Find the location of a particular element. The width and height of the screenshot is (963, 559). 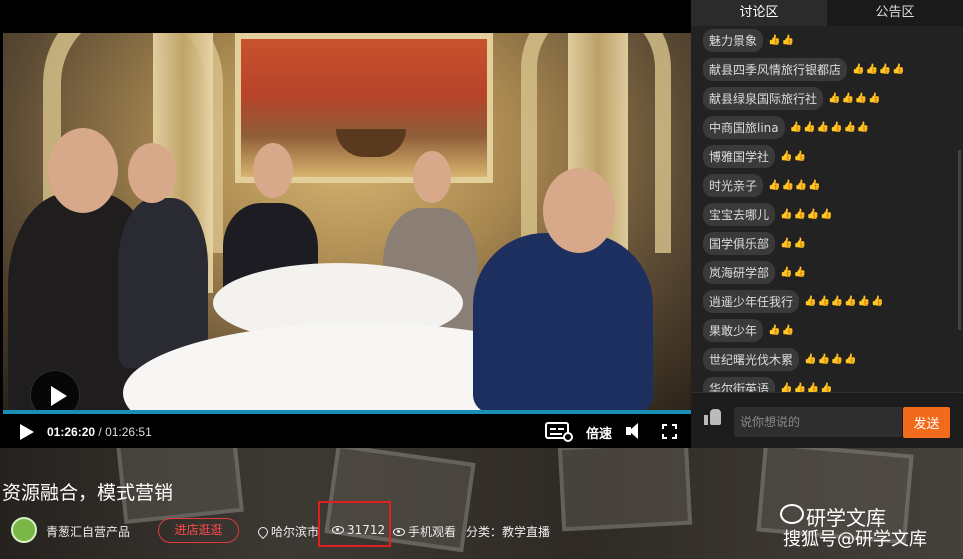

chat-message: 逍遥少年任我行 👍👍👍👍👍👍 is located at coordinates (827, 301).